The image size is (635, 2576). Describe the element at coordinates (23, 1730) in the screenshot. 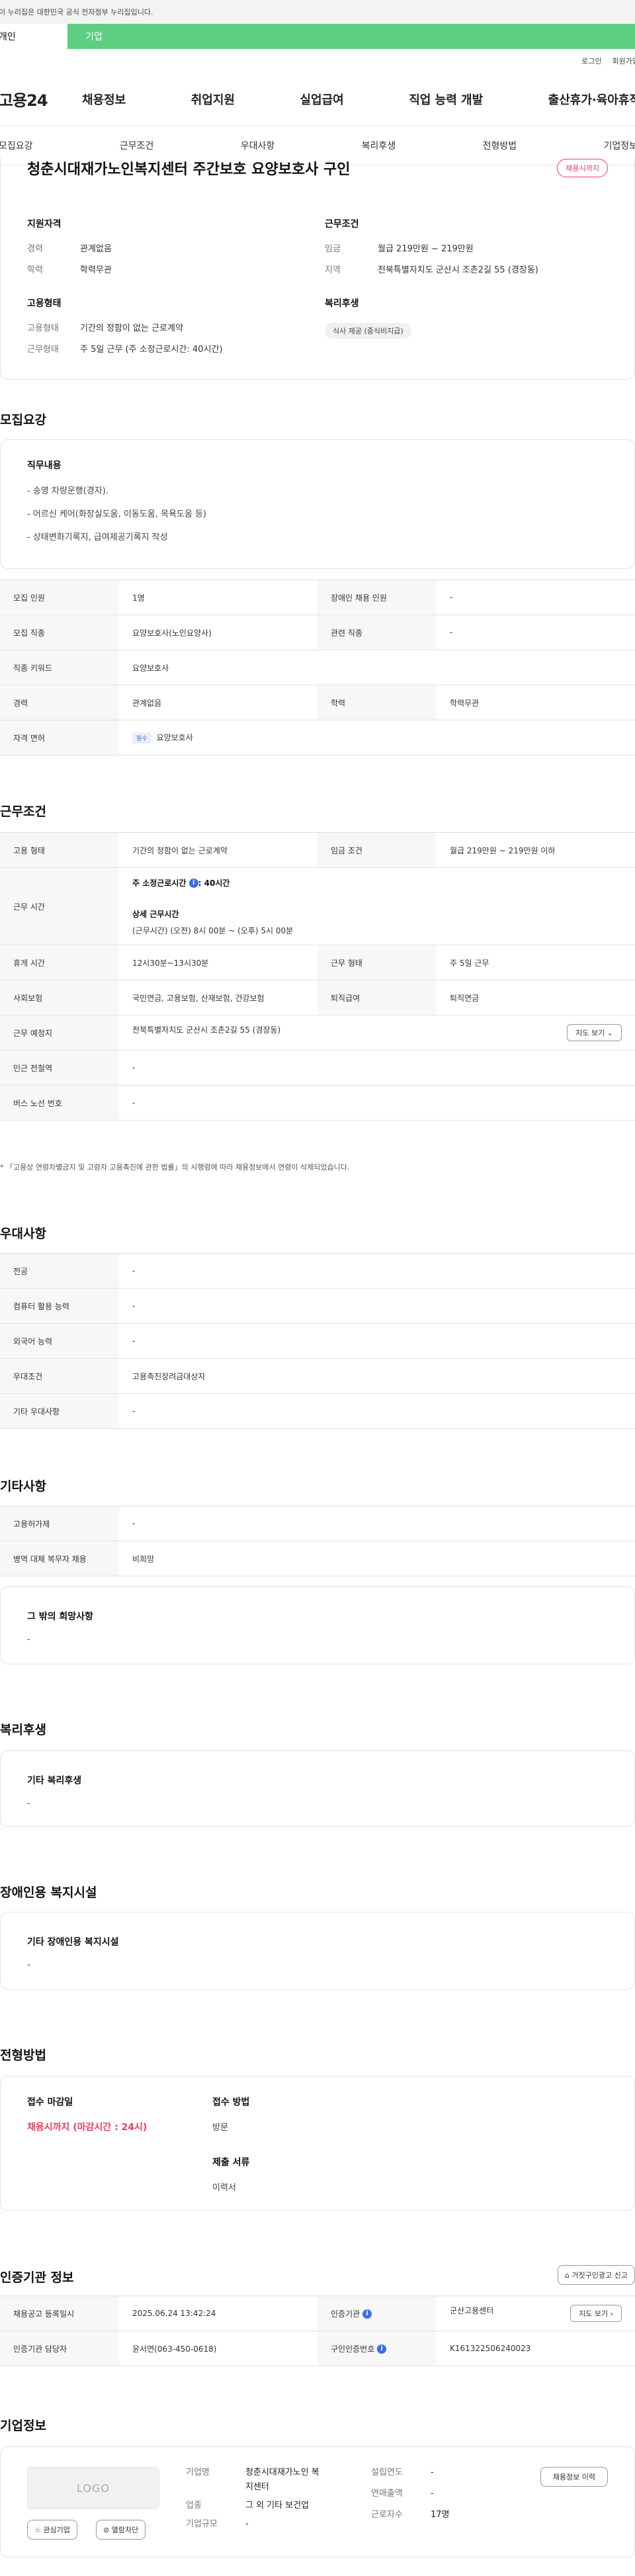

I see `section-title-welfare: 복리후생` at that location.